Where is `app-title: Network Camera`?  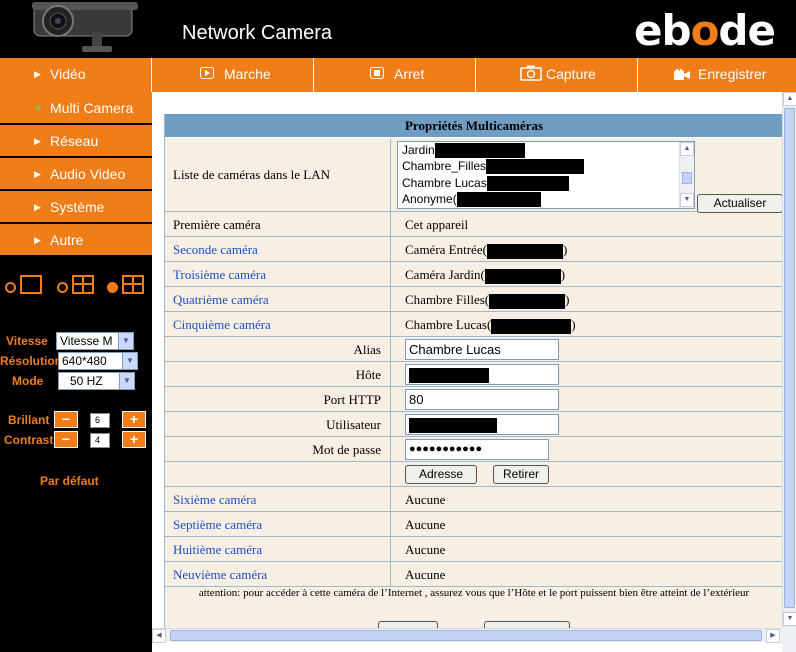
app-title: Network Camera is located at coordinates (257, 33).